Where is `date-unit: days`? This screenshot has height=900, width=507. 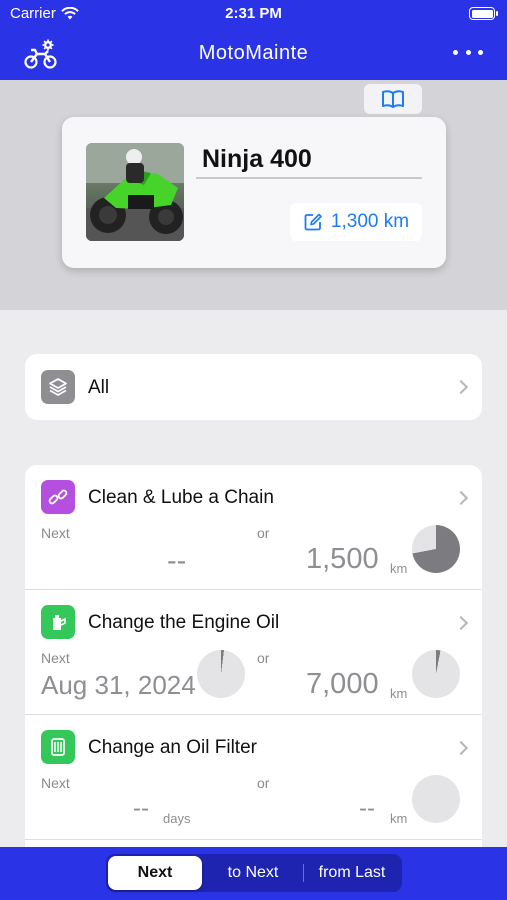 date-unit: days is located at coordinates (177, 818).